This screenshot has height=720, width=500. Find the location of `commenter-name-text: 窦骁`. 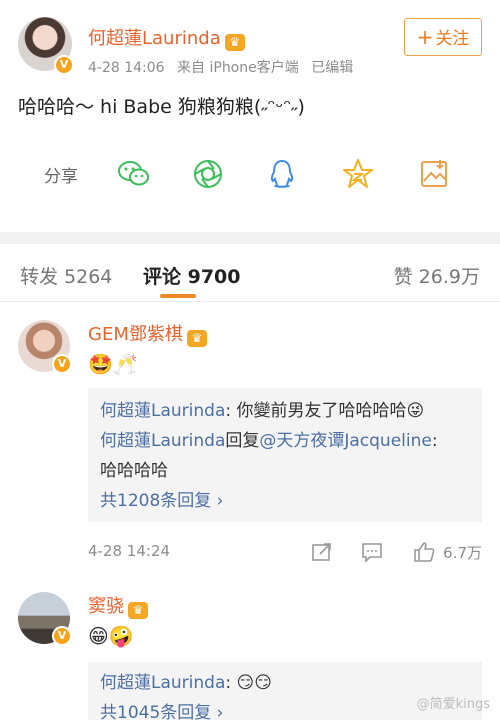

commenter-name-text: 窦骁 is located at coordinates (106, 606).